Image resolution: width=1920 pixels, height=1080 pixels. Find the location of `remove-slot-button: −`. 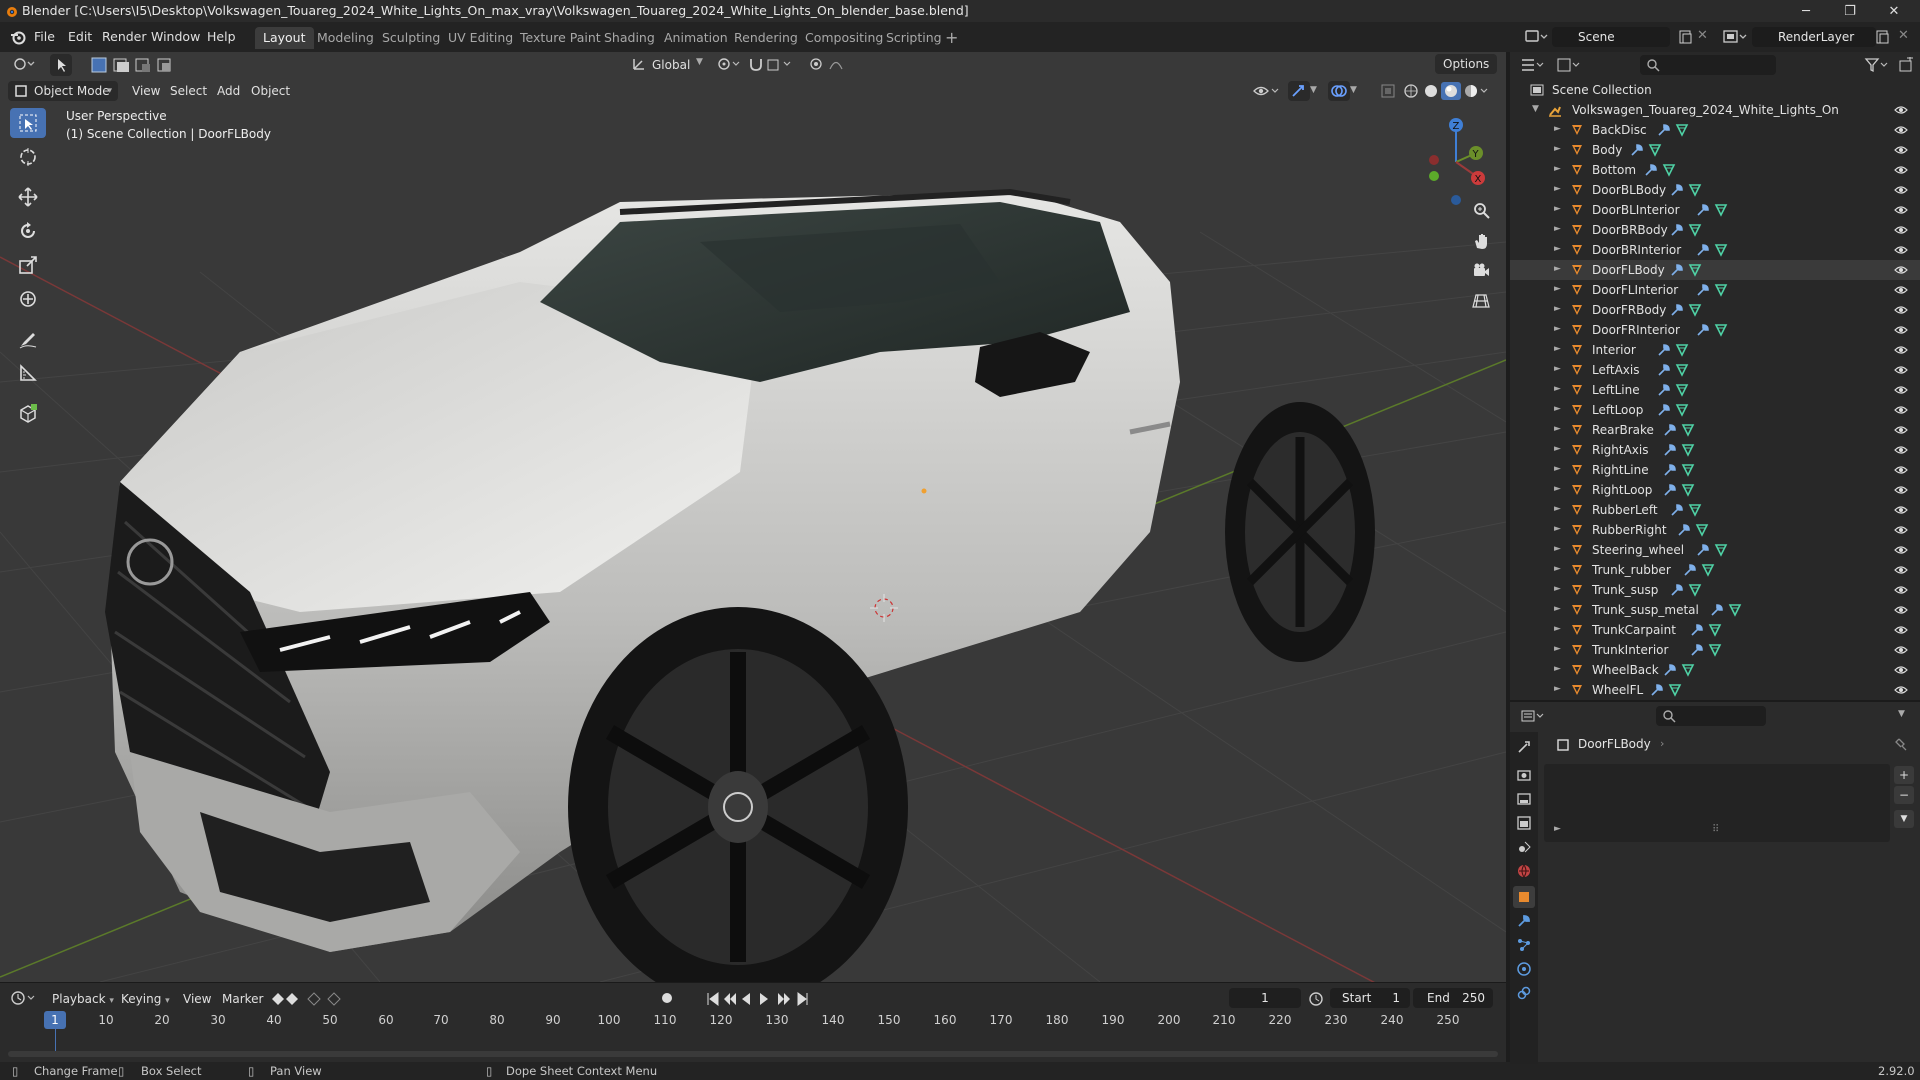

remove-slot-button: − is located at coordinates (1904, 795).